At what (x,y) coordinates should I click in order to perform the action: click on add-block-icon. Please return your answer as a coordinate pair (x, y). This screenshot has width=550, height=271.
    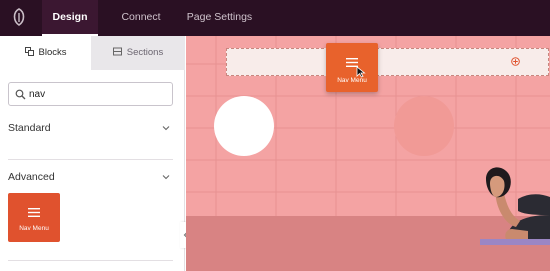
    Looking at the image, I should click on (515, 61).